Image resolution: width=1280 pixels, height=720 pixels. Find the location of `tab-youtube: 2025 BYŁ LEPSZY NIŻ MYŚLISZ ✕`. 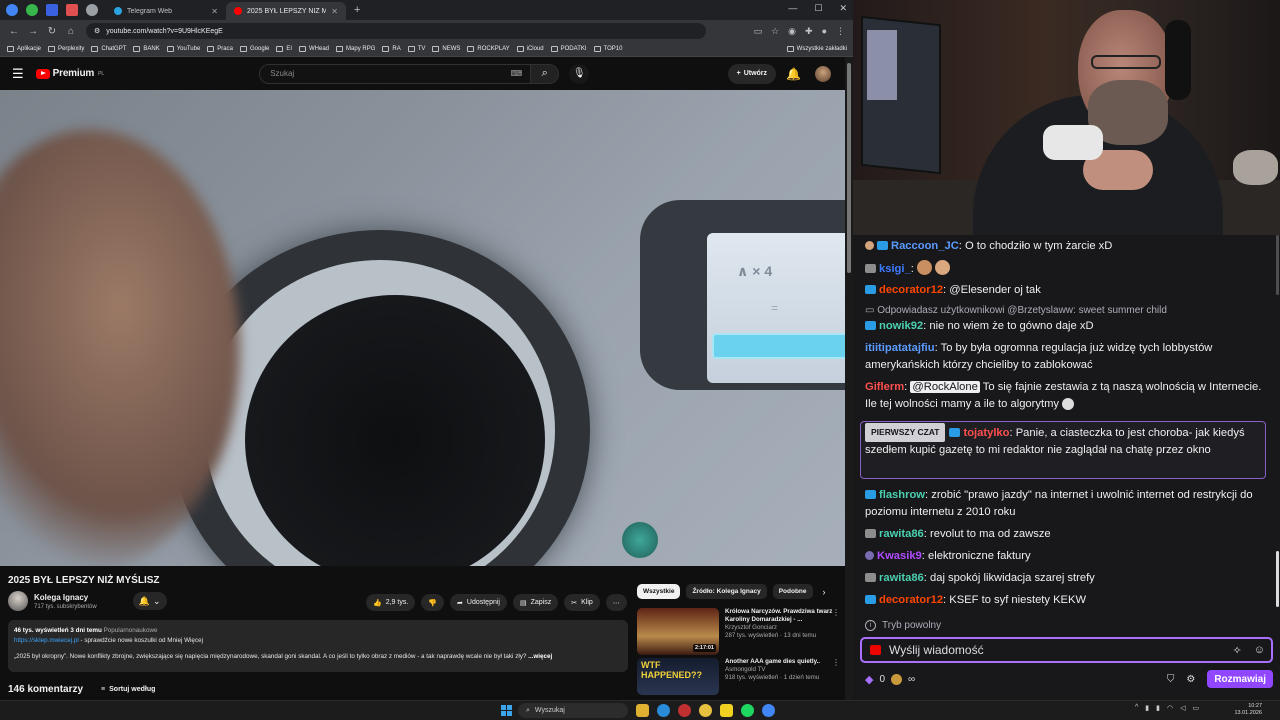

tab-youtube: 2025 BYŁ LEPSZY NIŻ MYŚLISZ ✕ is located at coordinates (286, 11).